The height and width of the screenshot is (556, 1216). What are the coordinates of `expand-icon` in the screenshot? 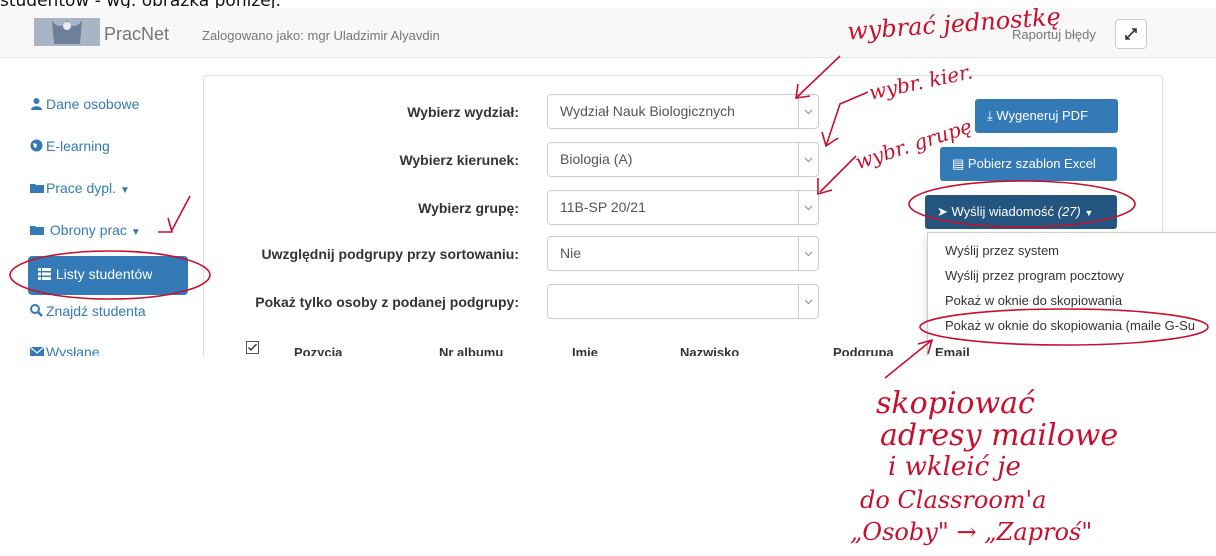 It's located at (1131, 34).